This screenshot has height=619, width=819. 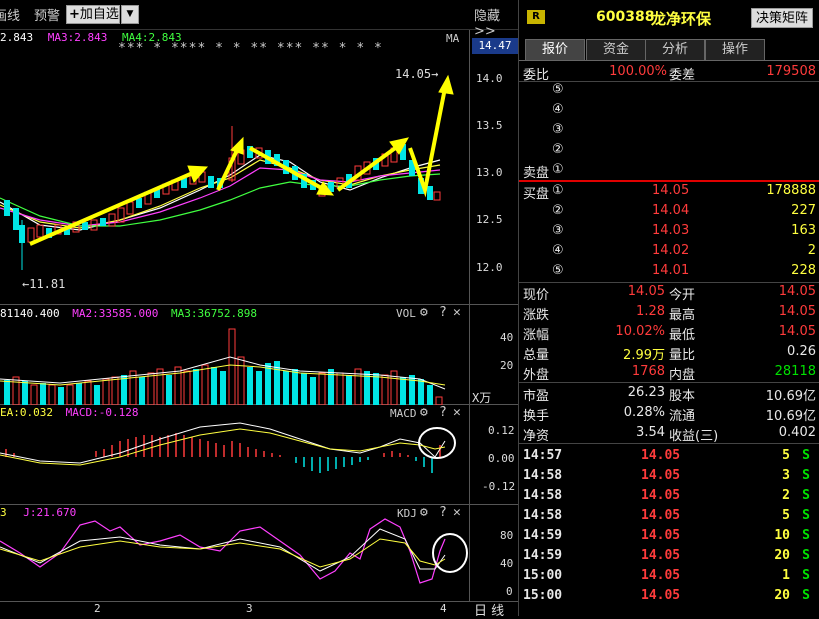 What do you see at coordinates (684, 250) in the screenshot?
I see `buy-row: ④ 14.02 2` at bounding box center [684, 250].